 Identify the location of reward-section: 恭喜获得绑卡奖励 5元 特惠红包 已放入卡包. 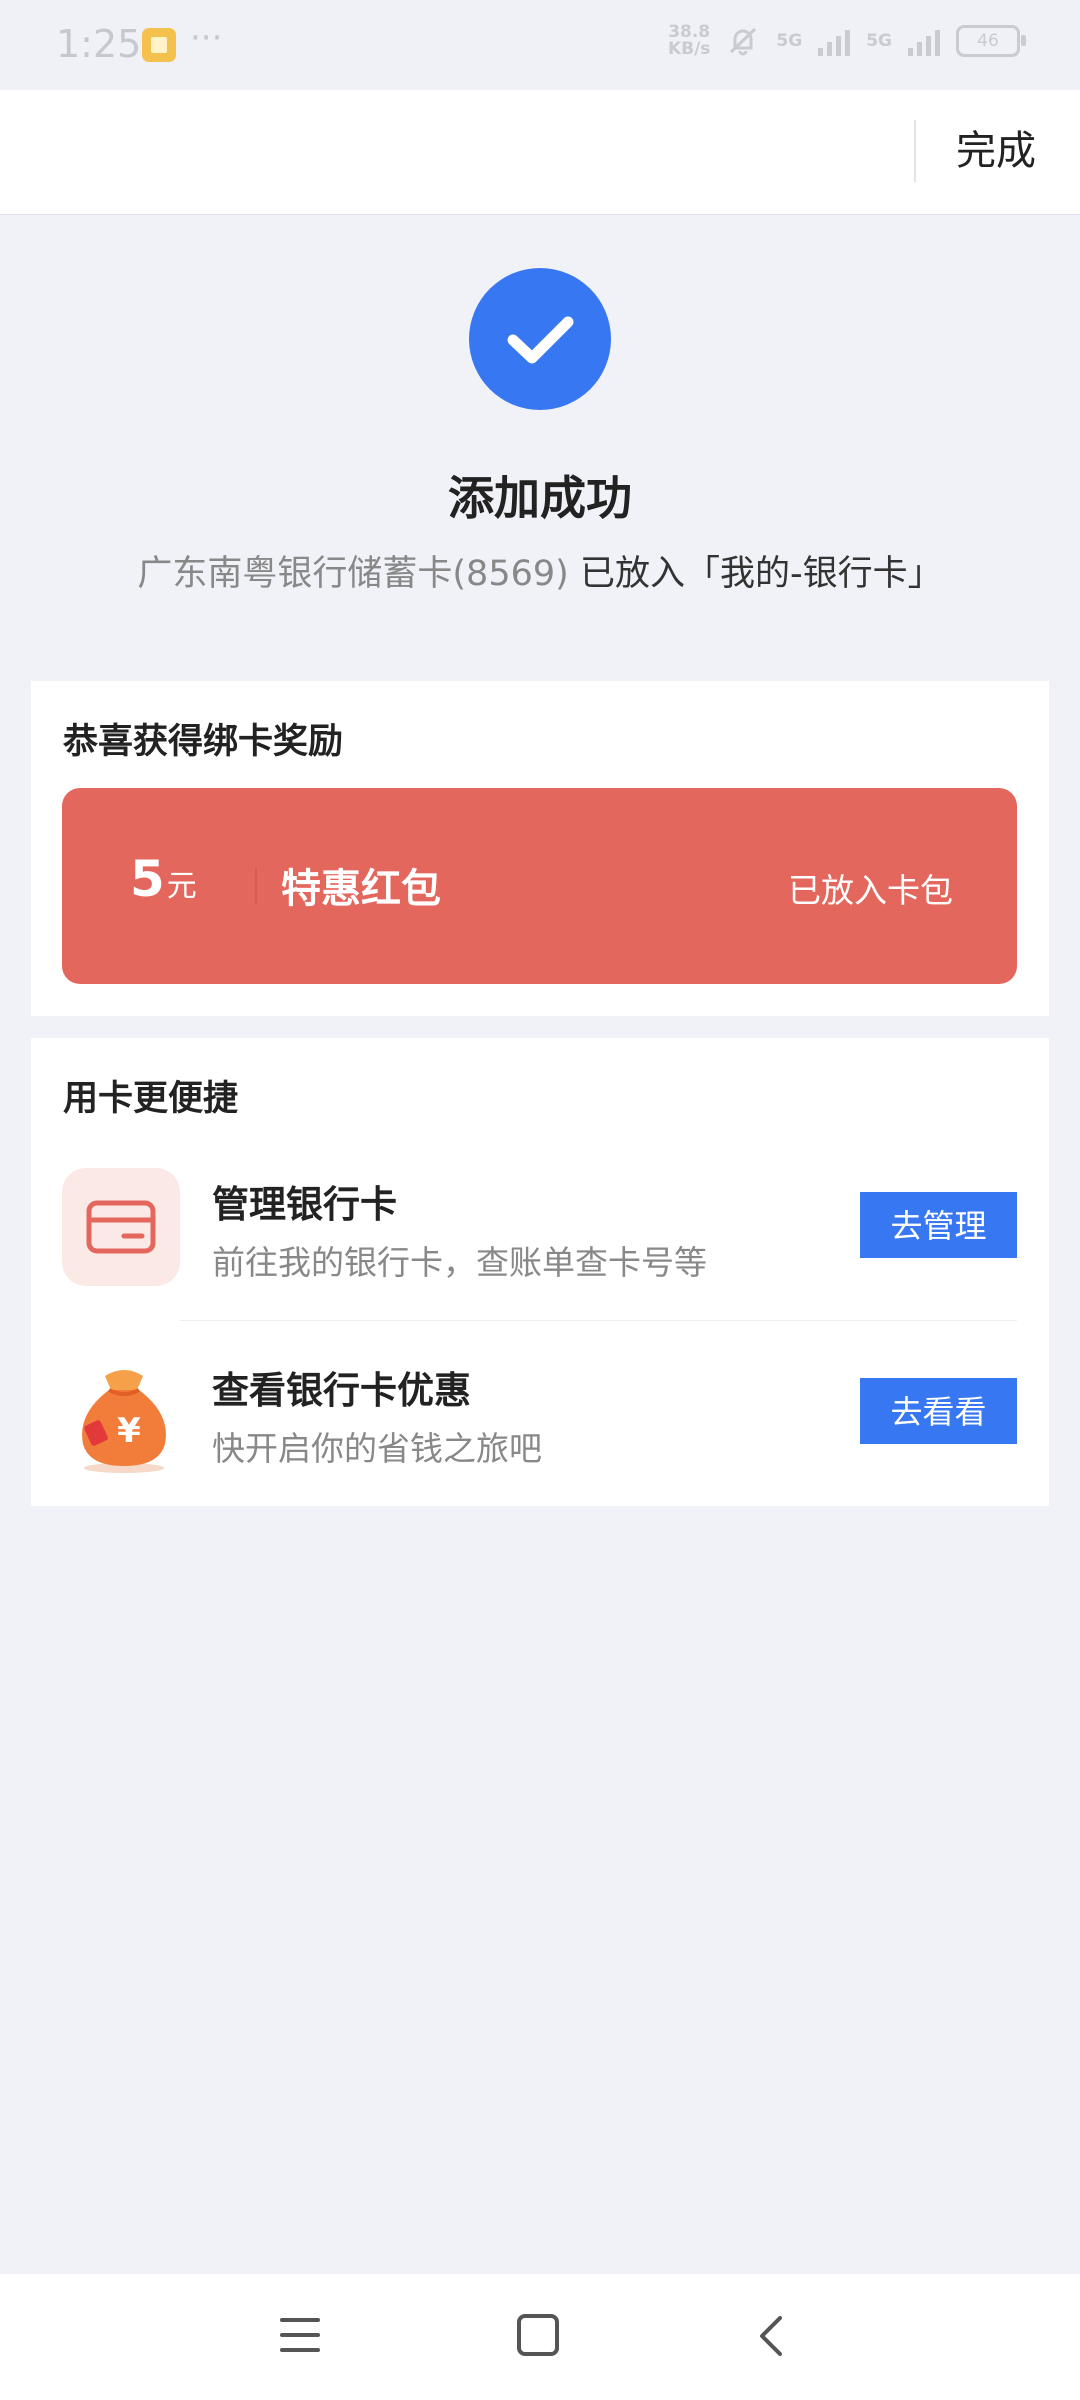
(540, 848).